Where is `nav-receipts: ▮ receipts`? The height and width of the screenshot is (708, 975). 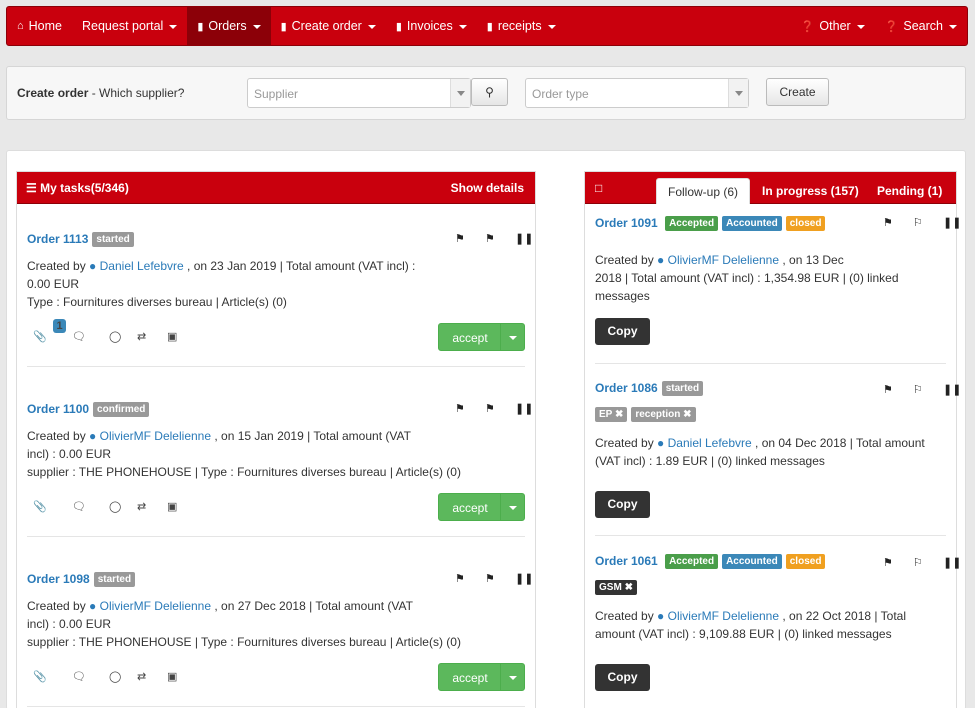 nav-receipts: ▮ receipts is located at coordinates (521, 26).